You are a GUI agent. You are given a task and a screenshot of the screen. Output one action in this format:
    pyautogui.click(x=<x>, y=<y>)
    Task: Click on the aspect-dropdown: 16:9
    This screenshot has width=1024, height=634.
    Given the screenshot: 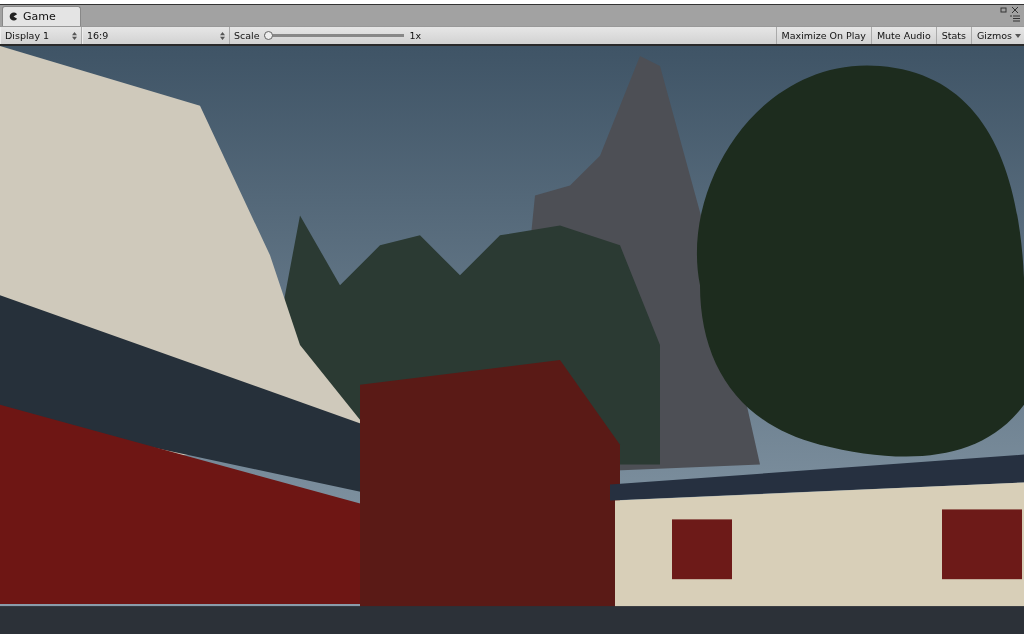 What is the action you would take?
    pyautogui.click(x=156, y=35)
    